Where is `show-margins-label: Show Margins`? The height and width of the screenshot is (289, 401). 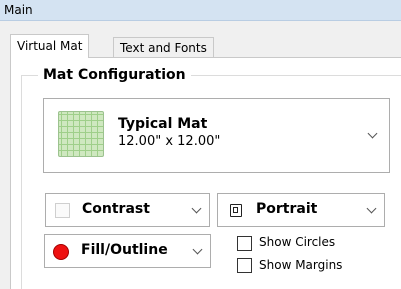
show-margins-label: Show Margins is located at coordinates (301, 265).